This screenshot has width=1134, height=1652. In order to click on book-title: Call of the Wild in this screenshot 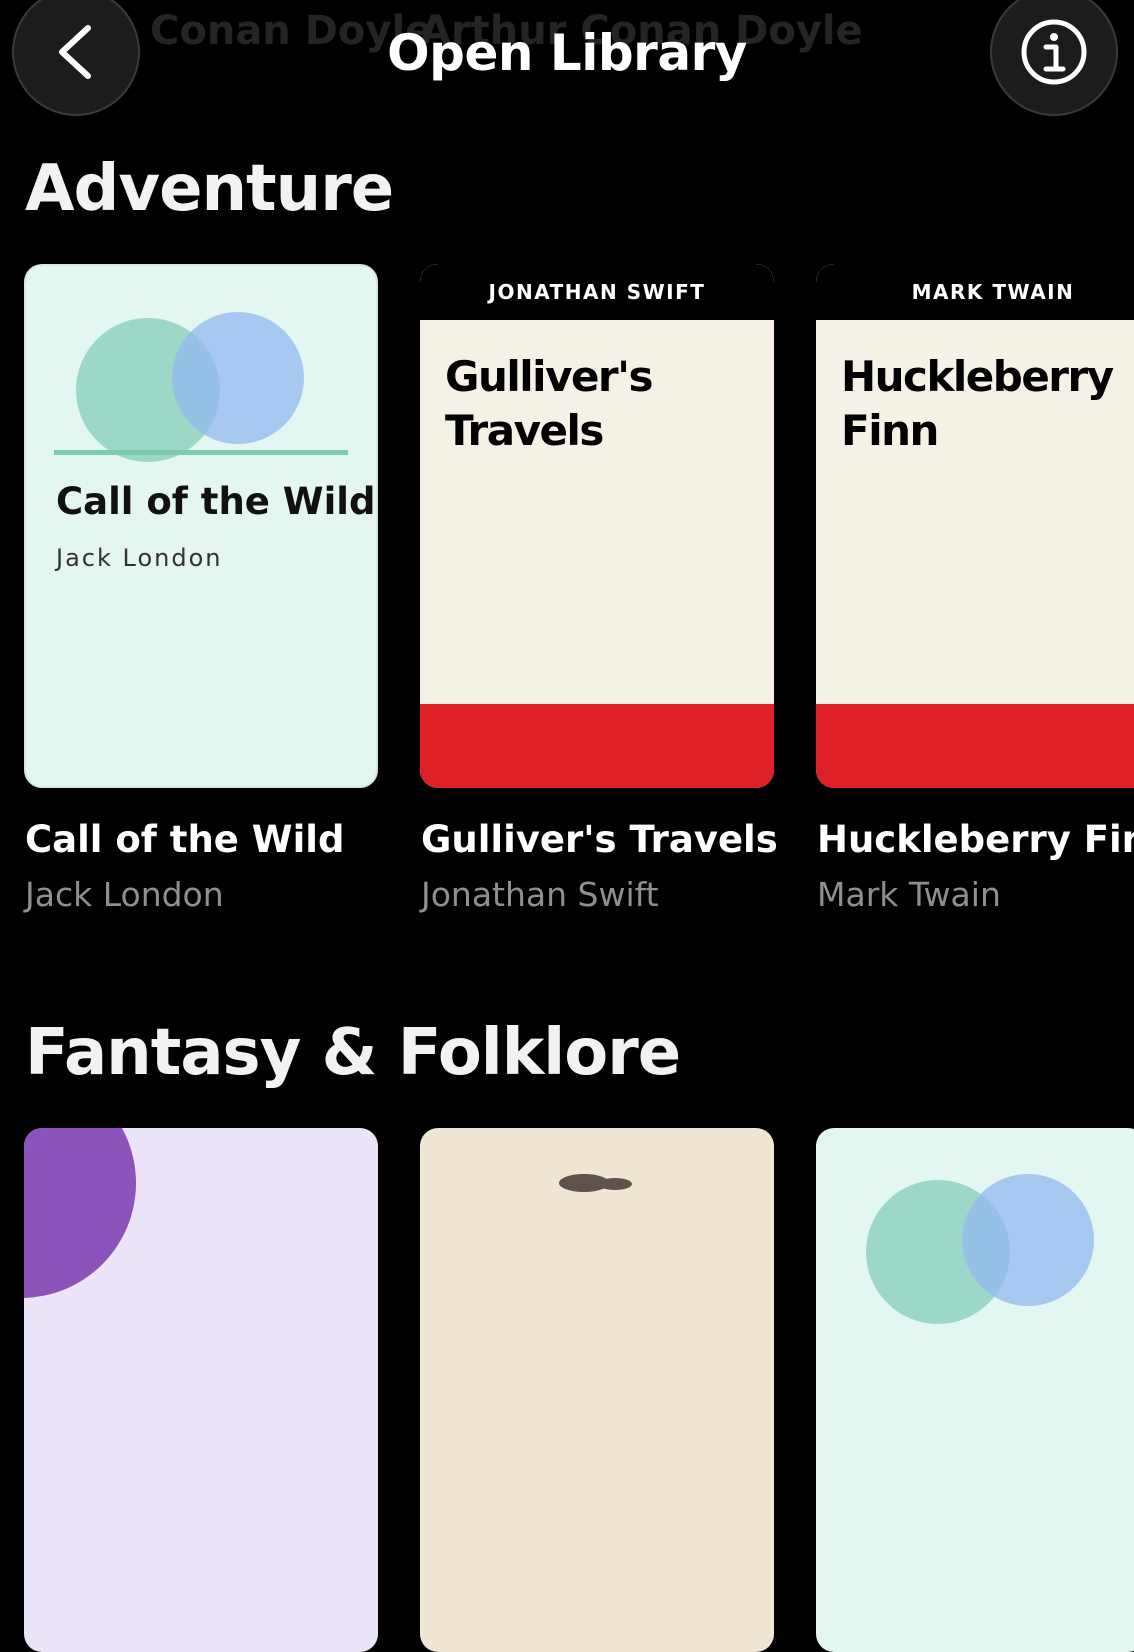, I will do `click(184, 839)`.